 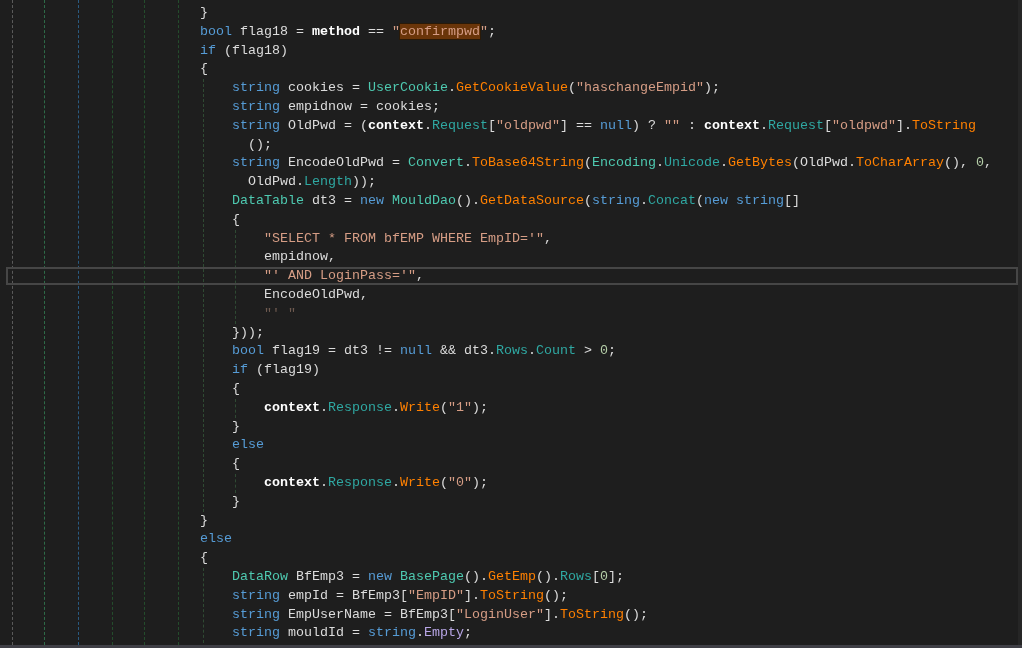 What do you see at coordinates (408, 238) in the screenshot?
I see `code-line: "SELECT * FROM bfEMP WHERE EmpID='",` at bounding box center [408, 238].